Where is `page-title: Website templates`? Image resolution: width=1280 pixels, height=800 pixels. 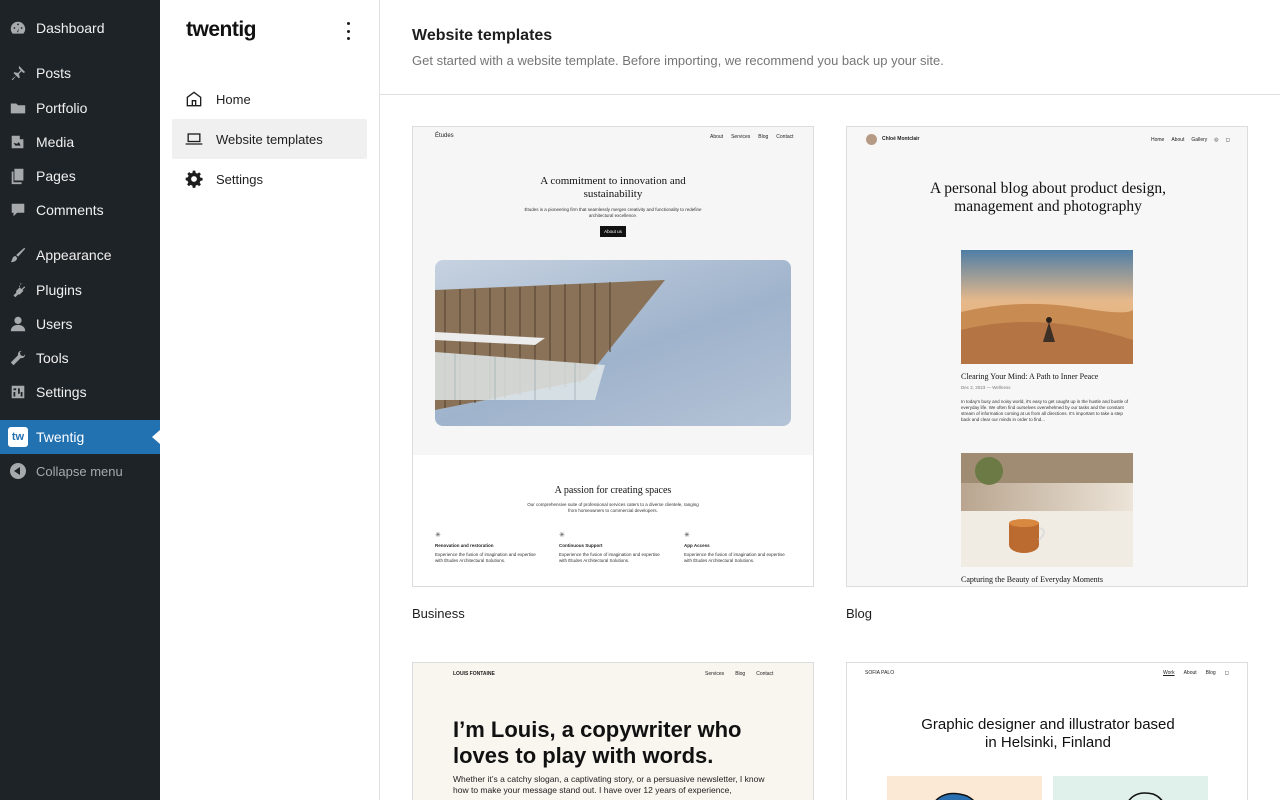 page-title: Website templates is located at coordinates (482, 35).